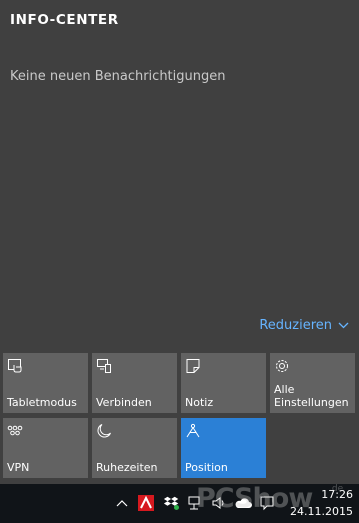 Image resolution: width=359 pixels, height=523 pixels. What do you see at coordinates (223, 383) in the screenshot?
I see `tile-notiz: Notiz` at bounding box center [223, 383].